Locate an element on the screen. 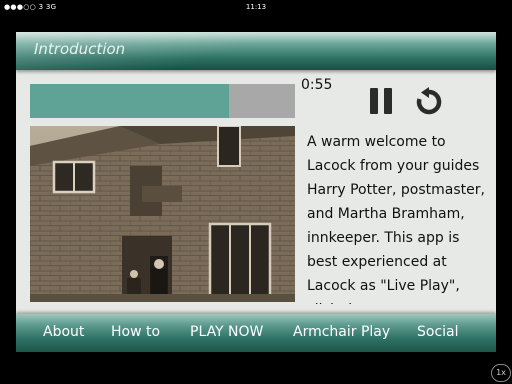 This screenshot has height=384, width=512. page-title: Introduction is located at coordinates (80, 49).